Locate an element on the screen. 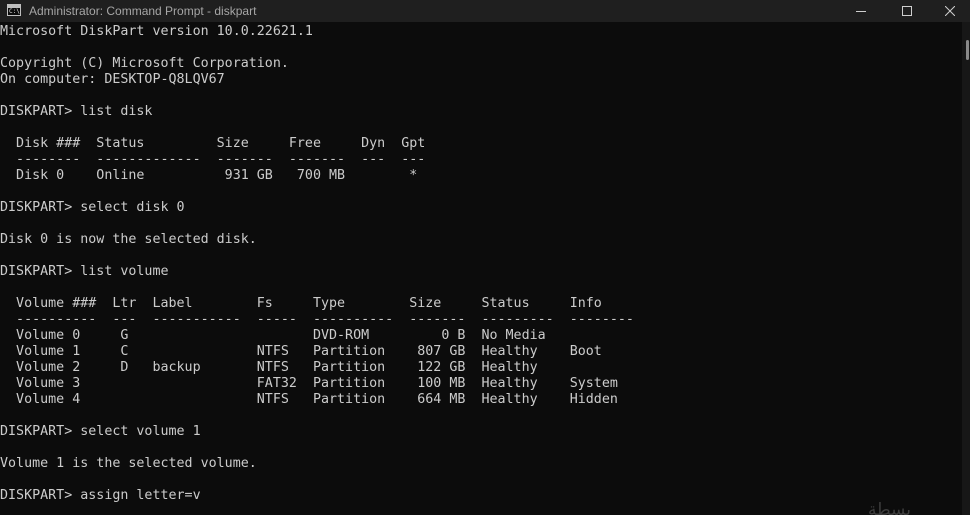 Image resolution: width=970 pixels, height=515 pixels. watermark-text: بسطة is located at coordinates (889, 507).